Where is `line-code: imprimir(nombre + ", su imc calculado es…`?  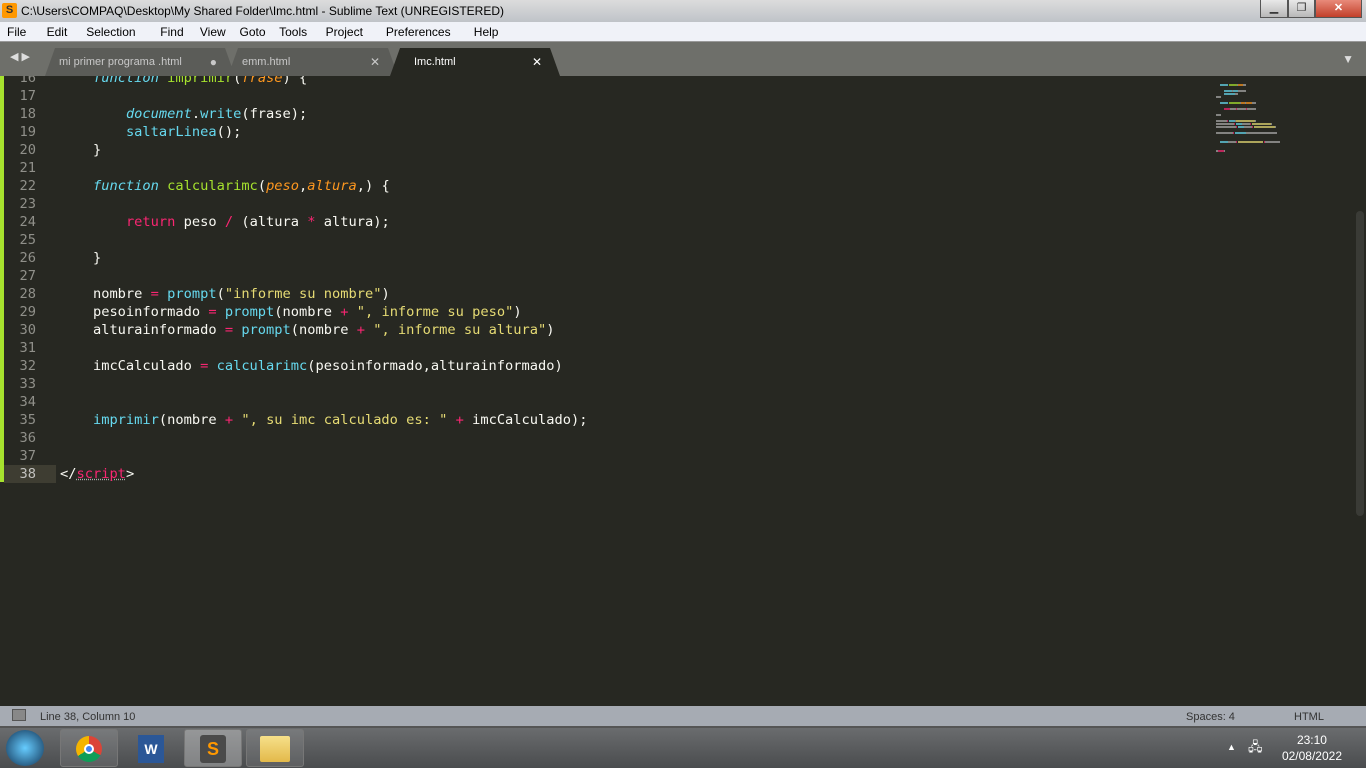 line-code: imprimir(nombre + ", su imc calculado es… is located at coordinates (324, 420).